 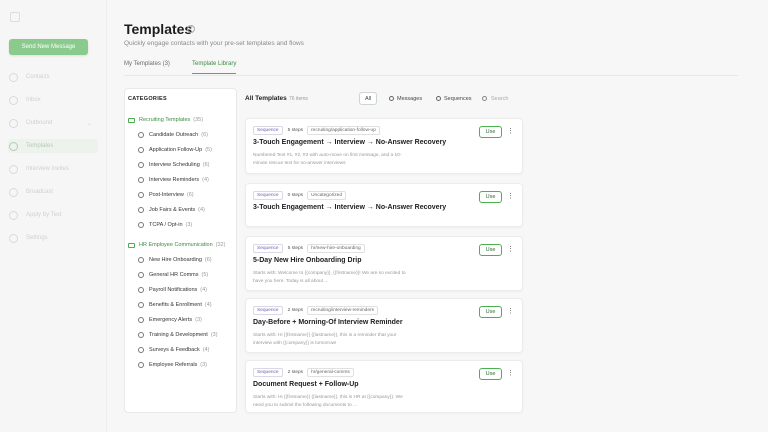 What do you see at coordinates (175, 150) in the screenshot?
I see `category-item: Application Follow-Up (5)` at bounding box center [175, 150].